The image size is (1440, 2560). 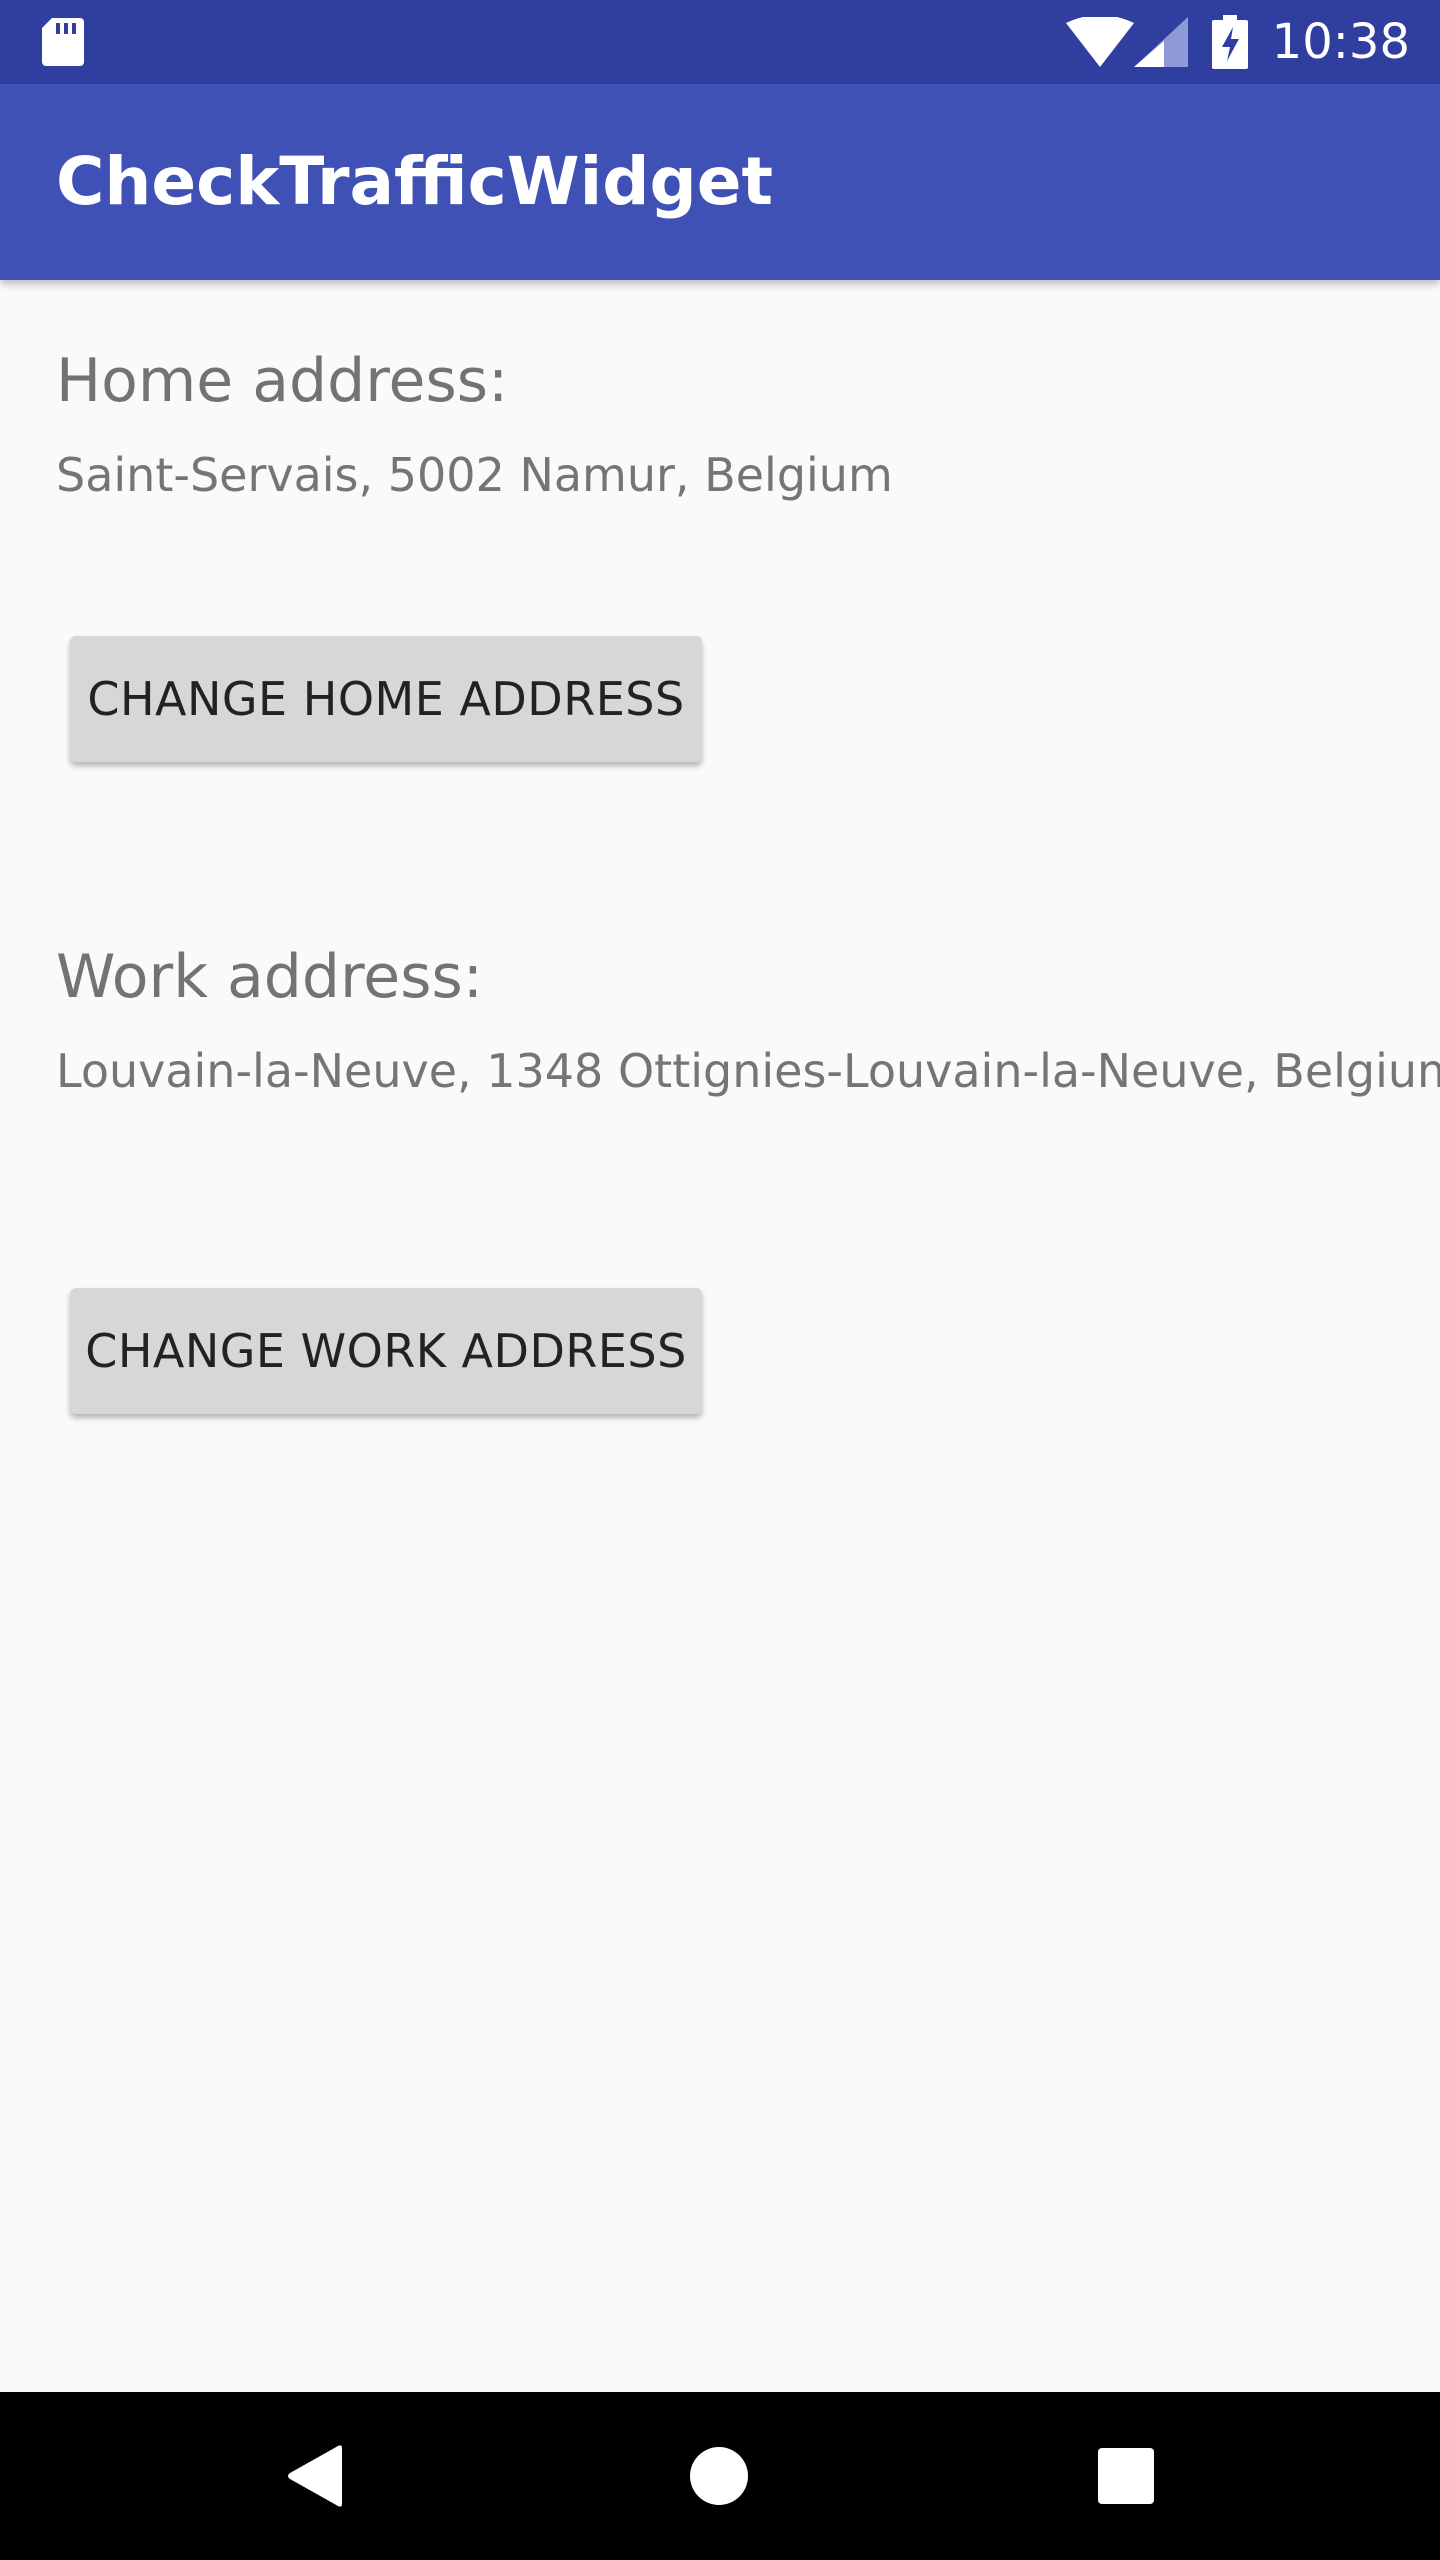 I want to click on sd-card-icon, so click(x=63, y=42).